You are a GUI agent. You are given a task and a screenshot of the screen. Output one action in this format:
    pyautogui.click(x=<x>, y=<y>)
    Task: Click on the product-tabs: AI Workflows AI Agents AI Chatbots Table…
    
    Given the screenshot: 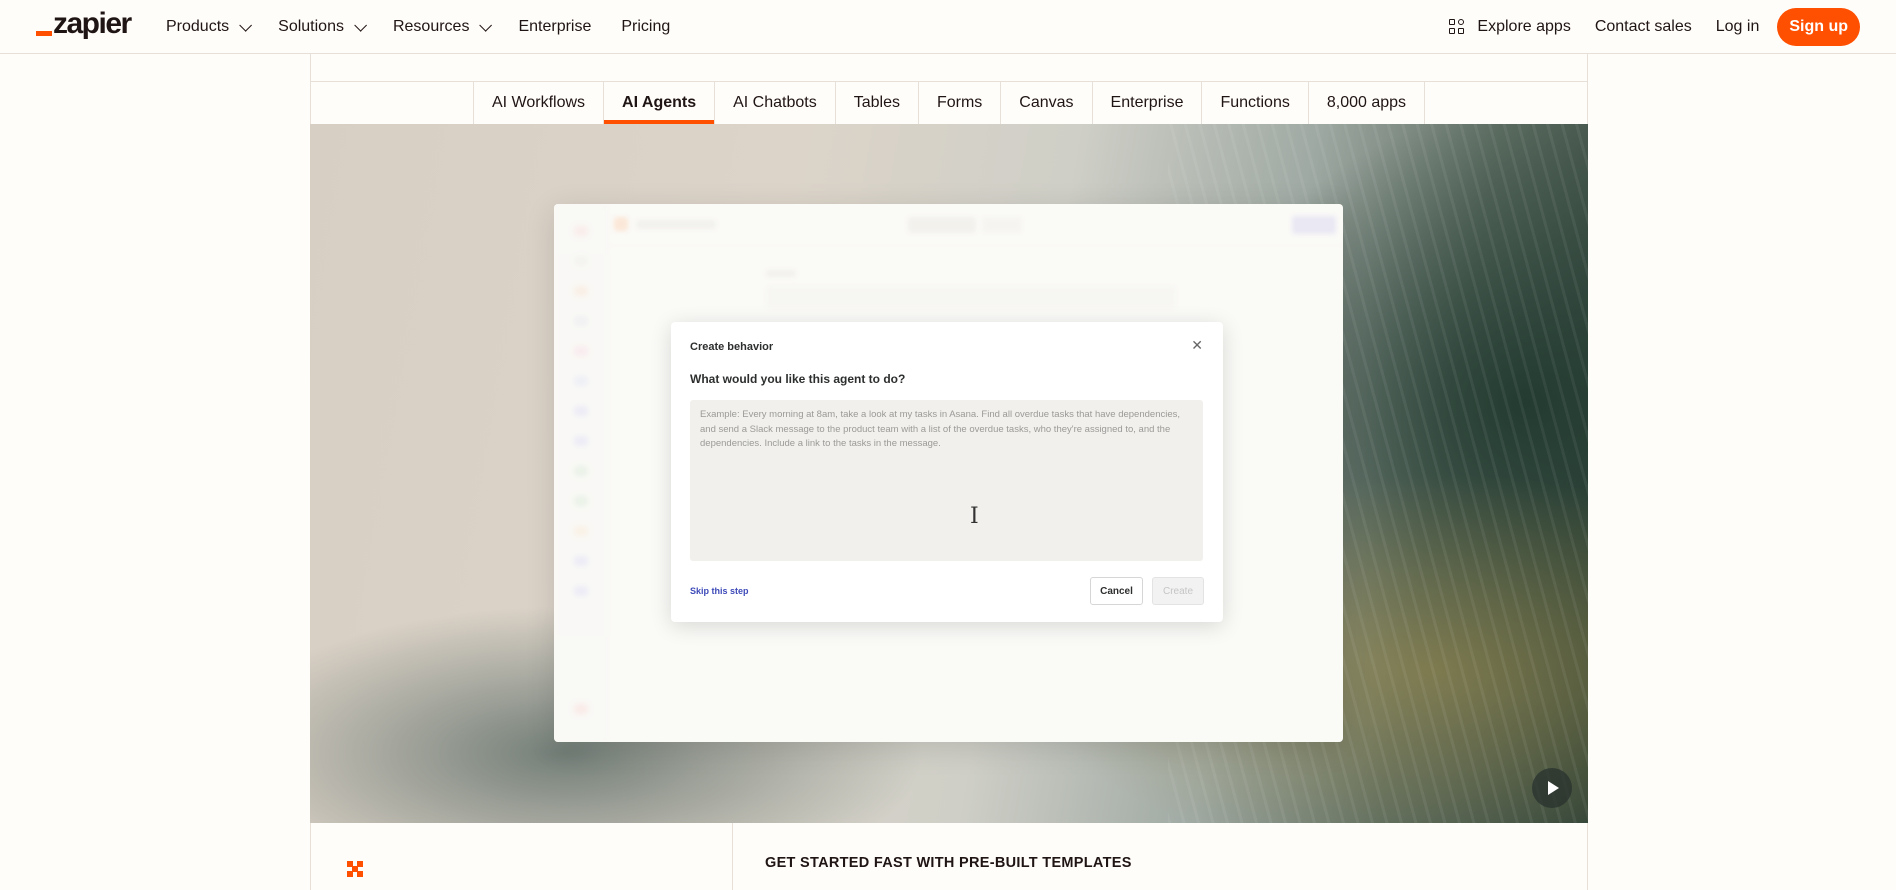 What is the action you would take?
    pyautogui.click(x=949, y=103)
    